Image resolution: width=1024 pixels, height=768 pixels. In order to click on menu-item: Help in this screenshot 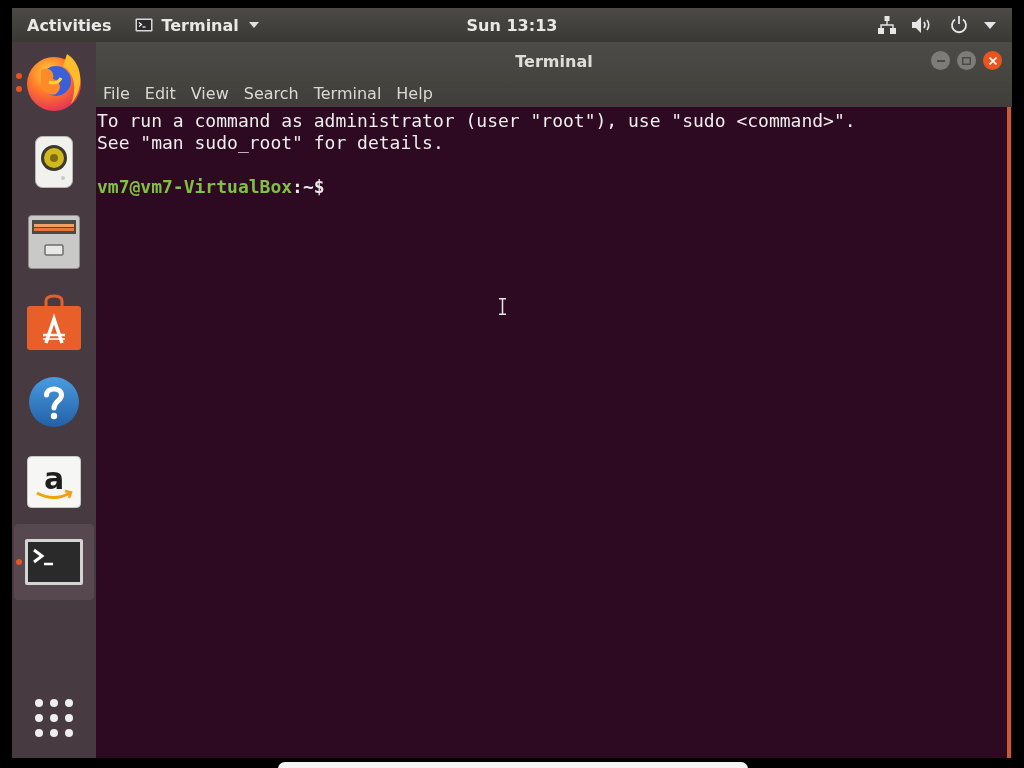, I will do `click(415, 93)`.